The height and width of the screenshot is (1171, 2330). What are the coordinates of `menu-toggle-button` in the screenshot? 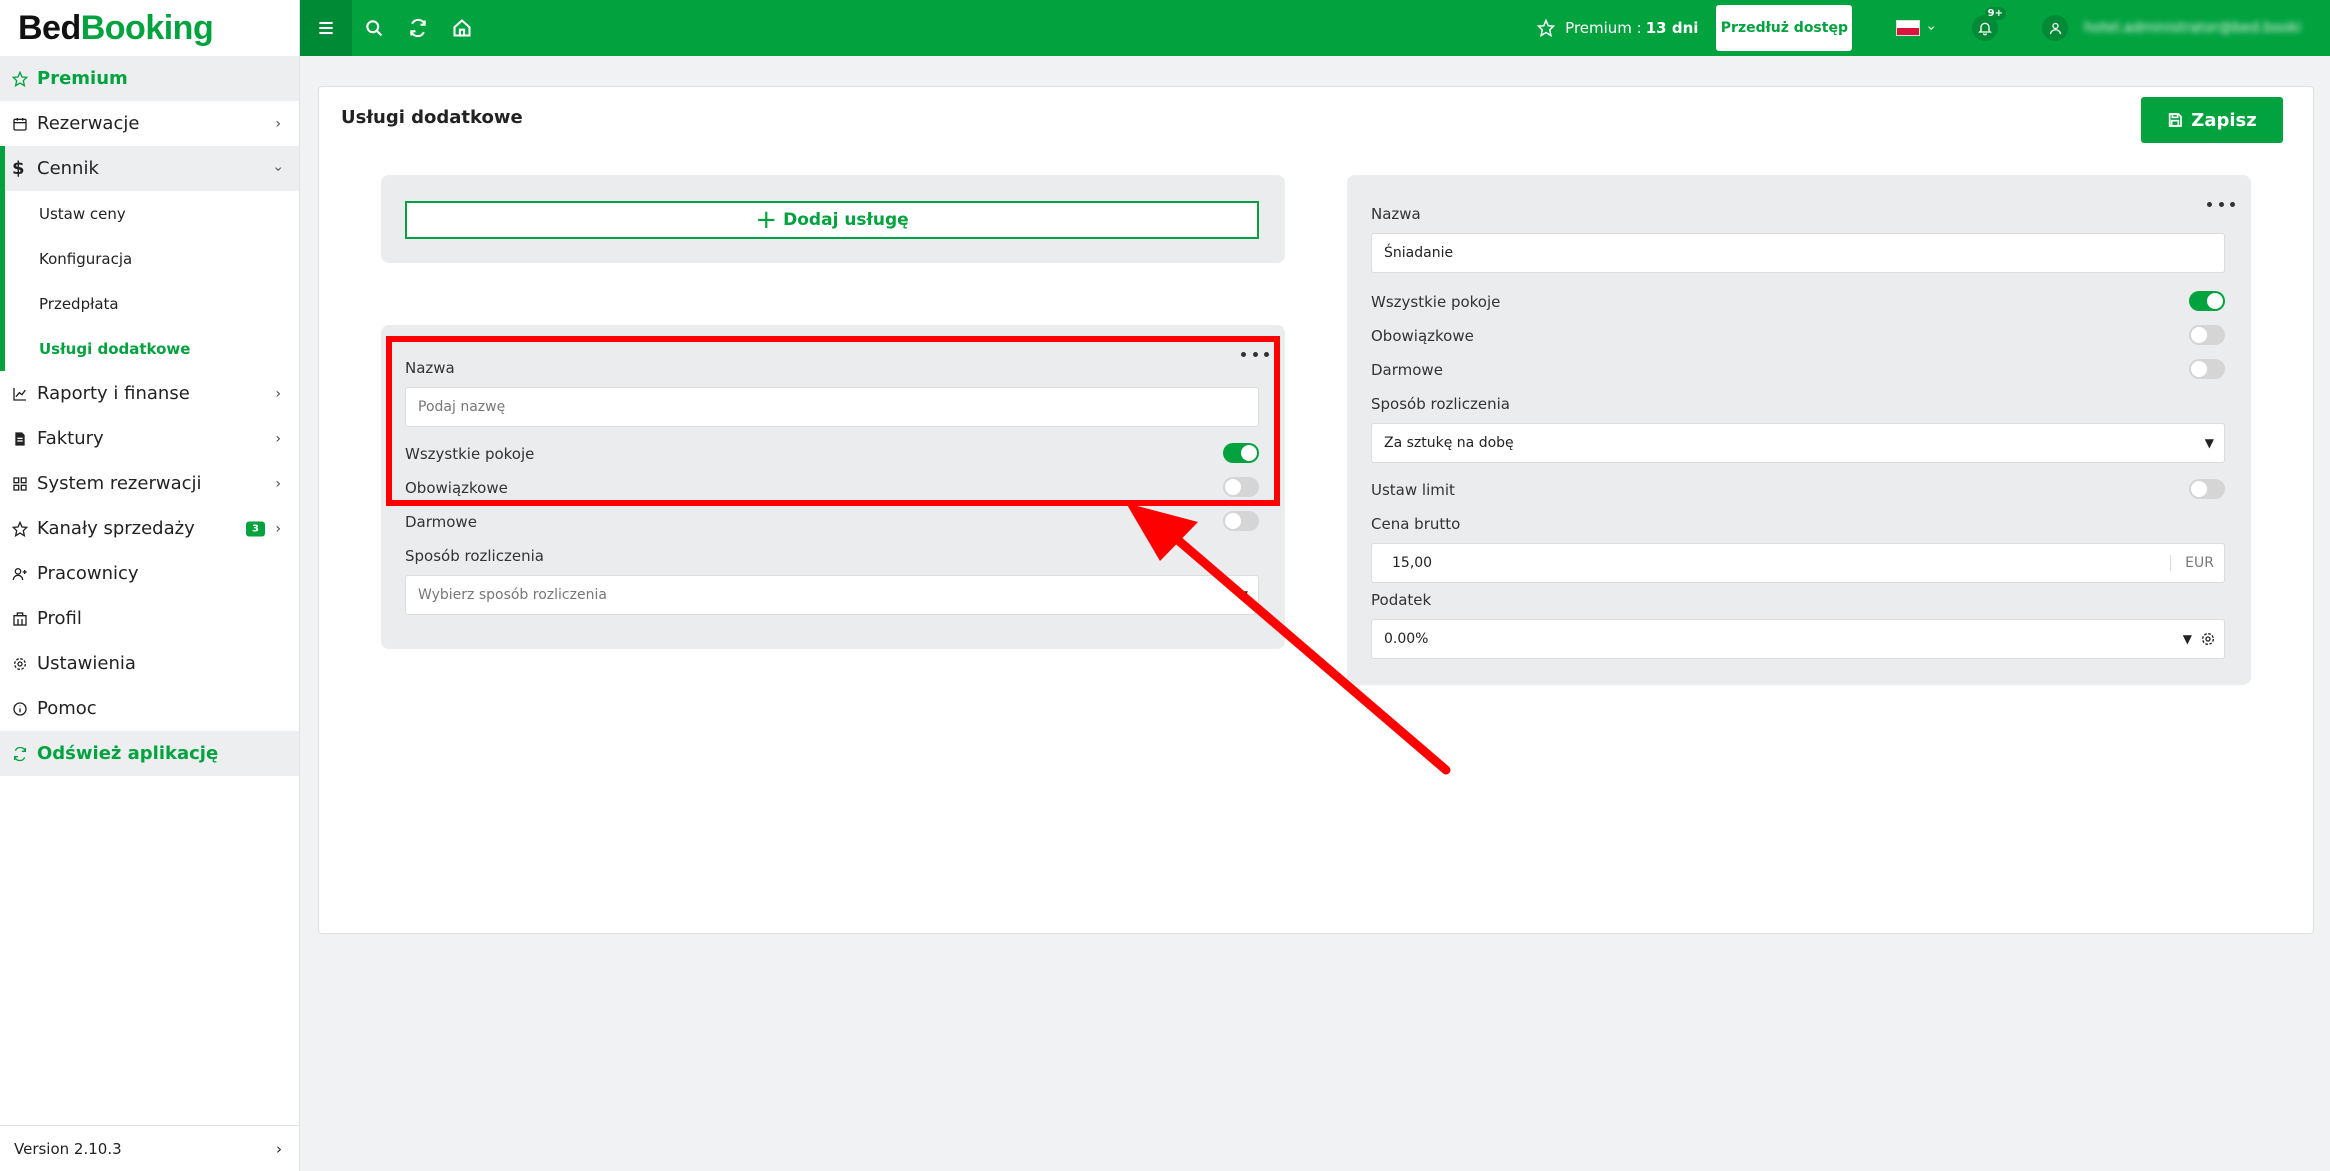 It's located at (326, 28).